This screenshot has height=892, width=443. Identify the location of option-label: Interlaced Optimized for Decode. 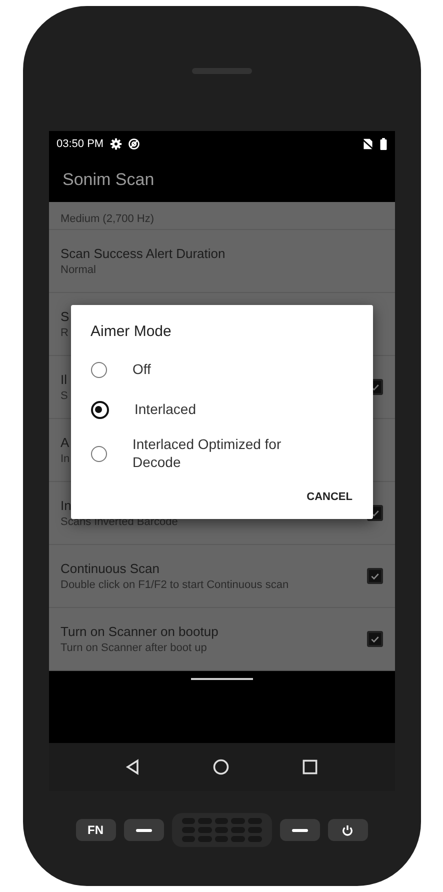
(232, 453).